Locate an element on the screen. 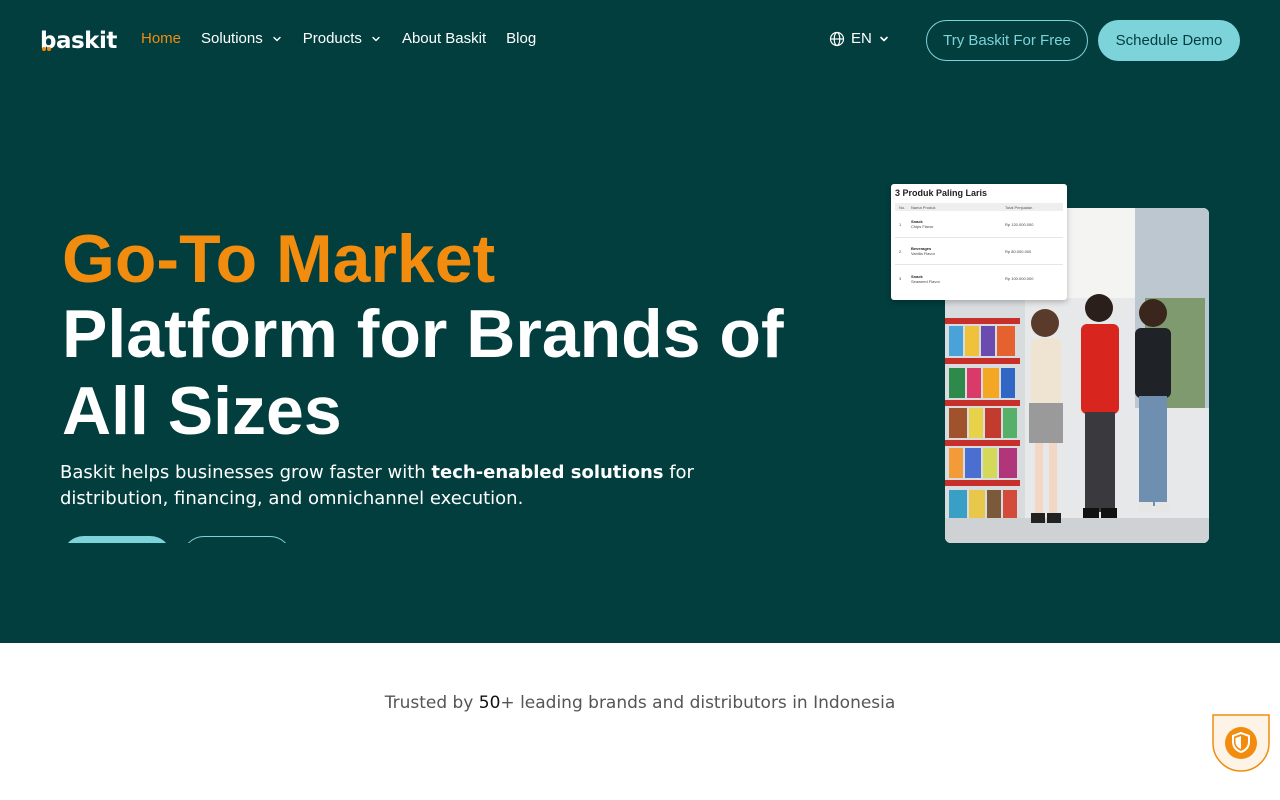 The image size is (1280, 800). row-product: Snack Chips Flavor is located at coordinates (958, 224).